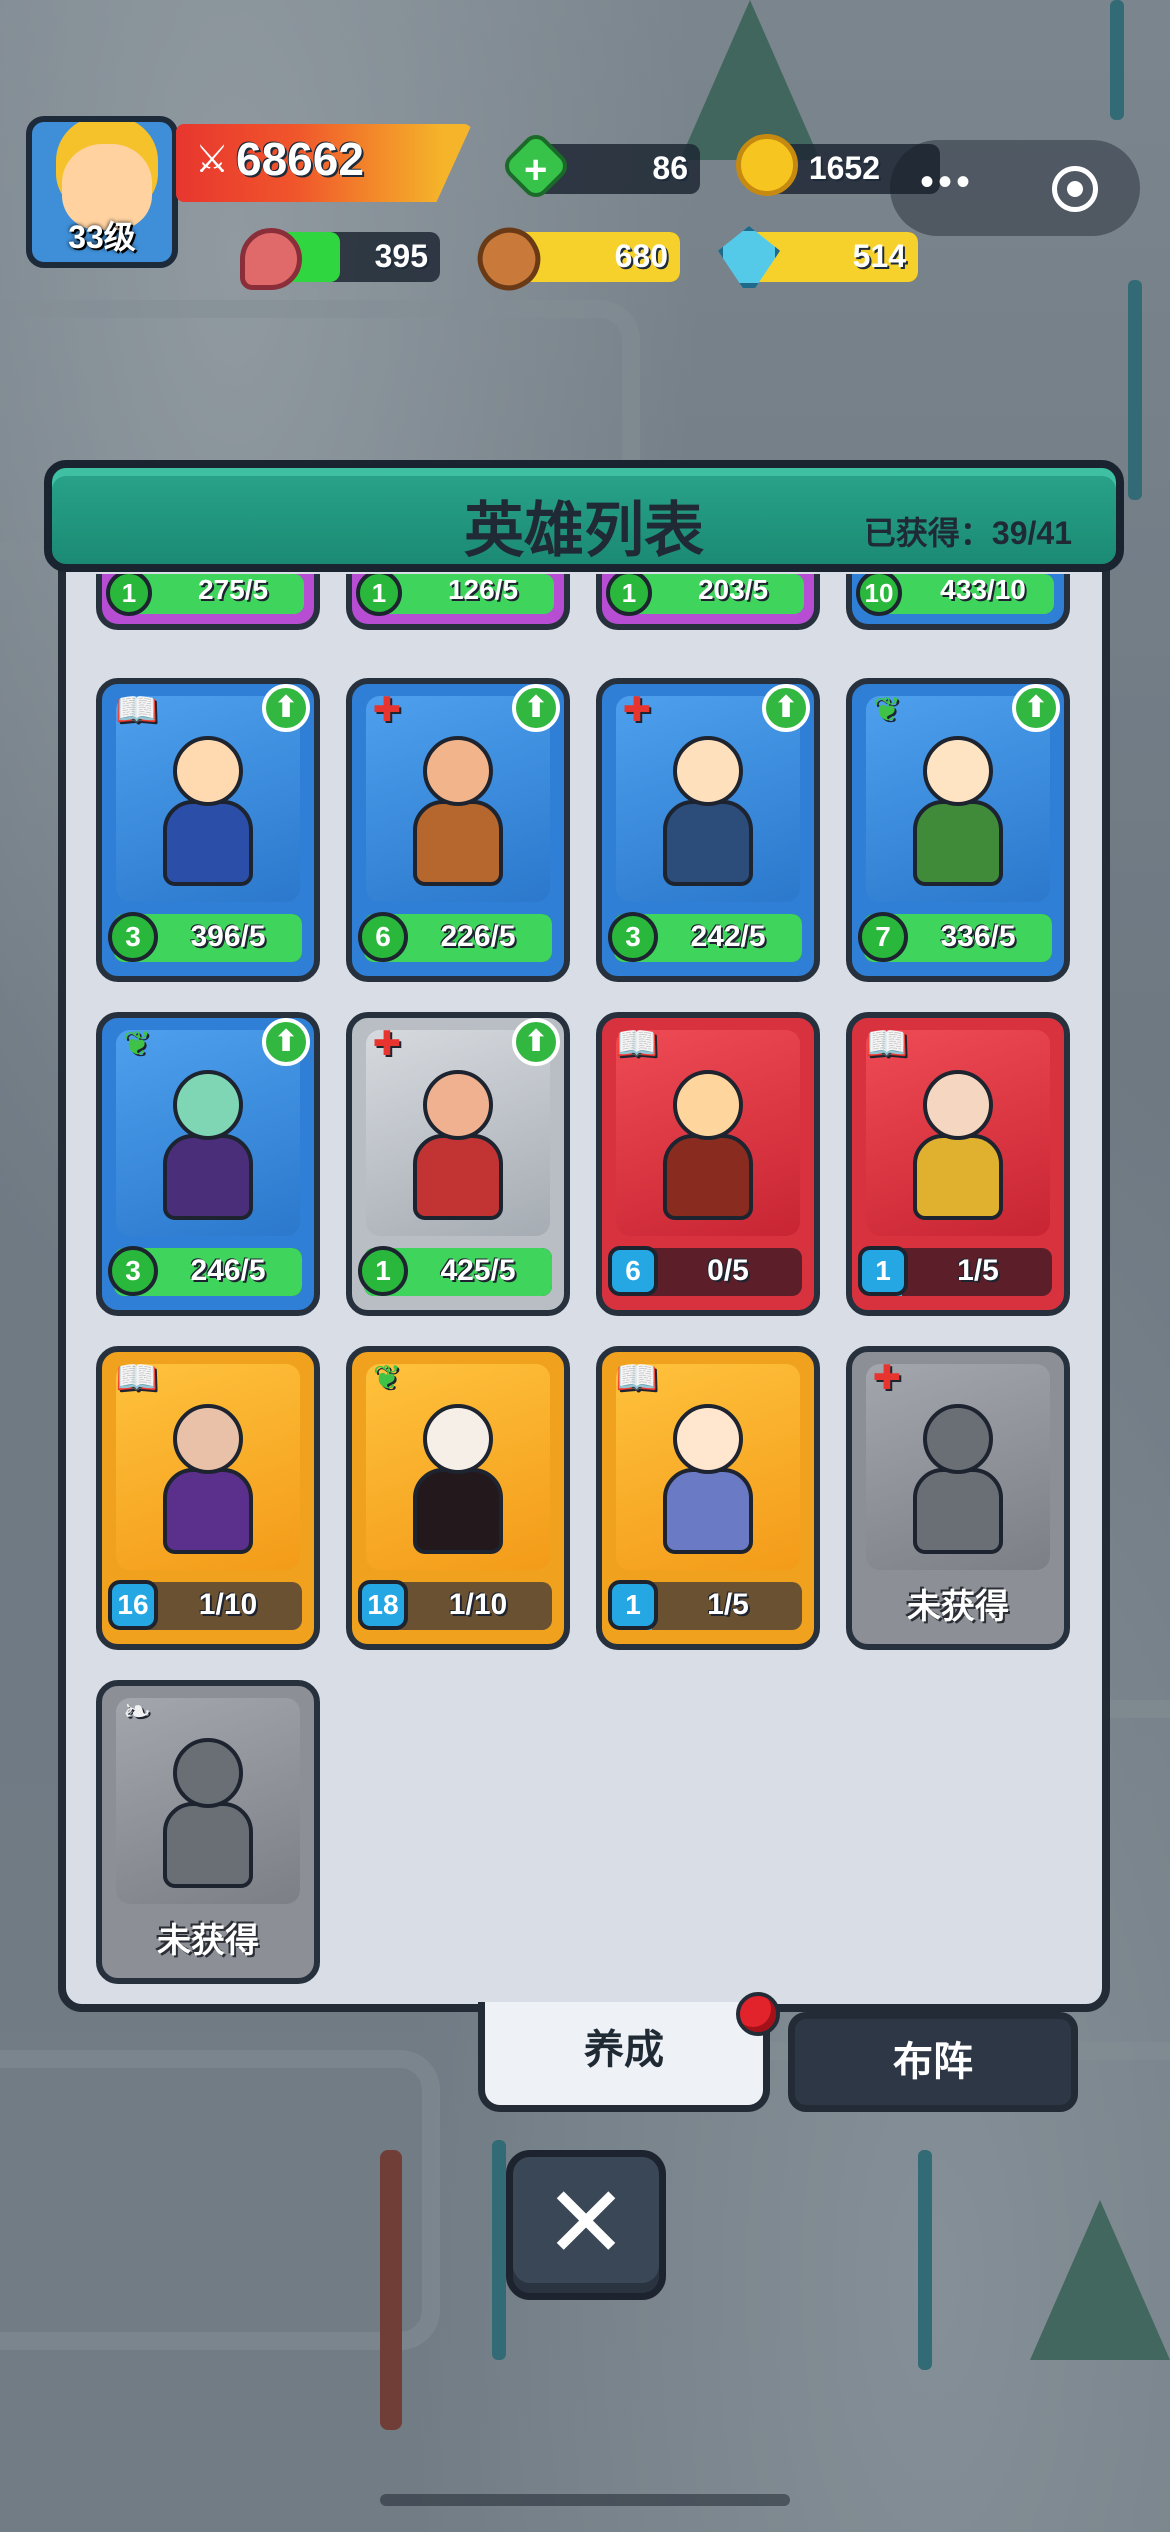  What do you see at coordinates (641, 256) in the screenshot?
I see `wood-value: 680` at bounding box center [641, 256].